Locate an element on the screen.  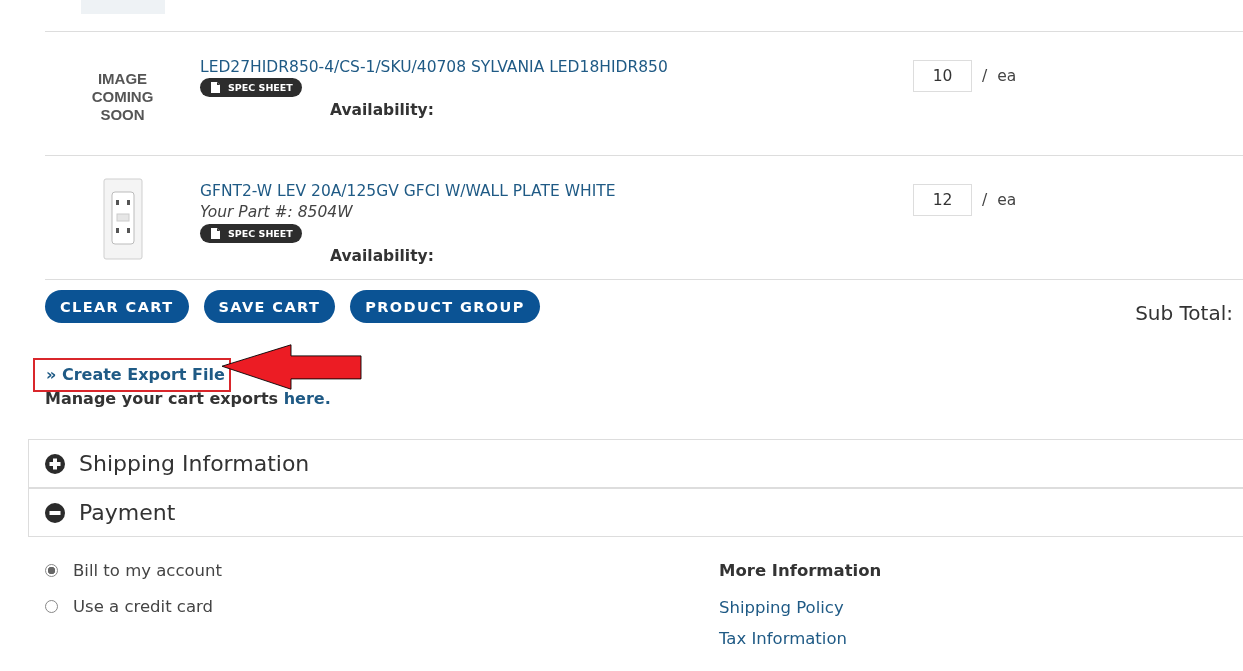
image-coming-soon: IMAGE COMING SOON is located at coordinates (122, 97).